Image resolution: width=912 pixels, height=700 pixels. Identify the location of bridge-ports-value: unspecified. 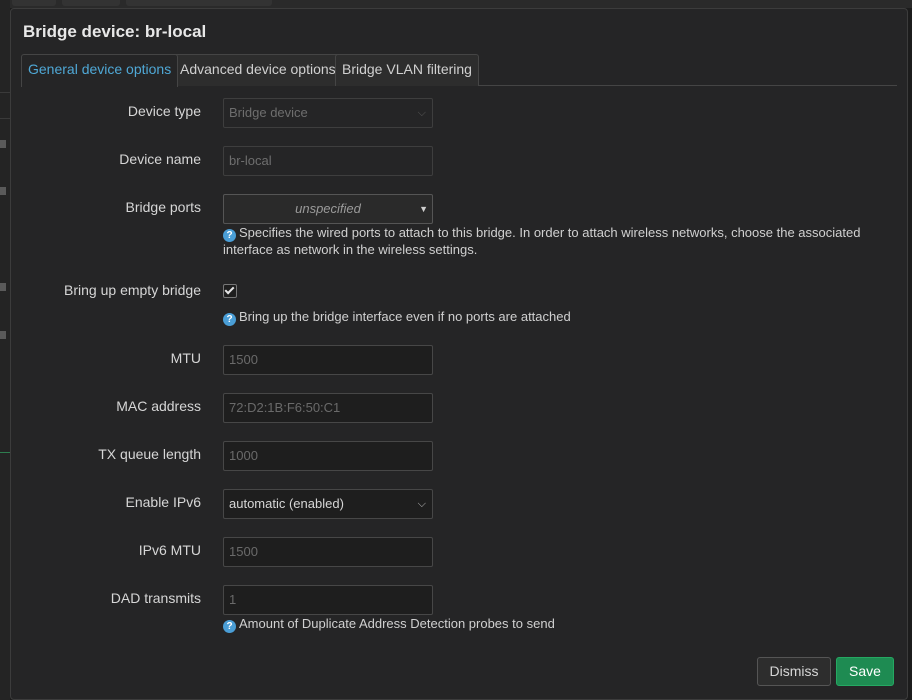
(328, 208).